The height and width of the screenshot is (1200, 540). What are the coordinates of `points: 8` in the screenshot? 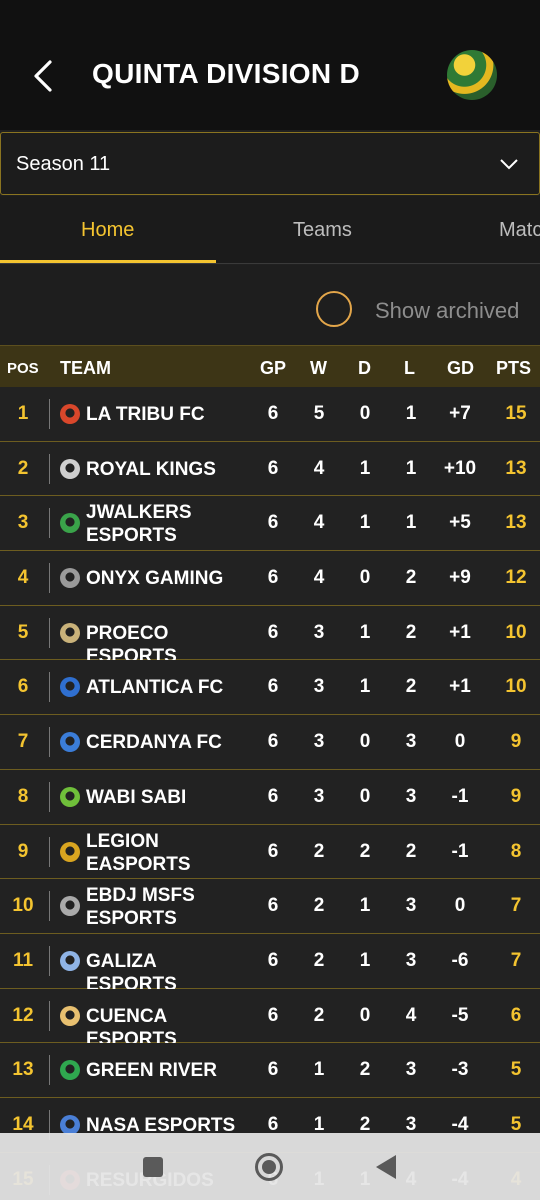 It's located at (516, 851).